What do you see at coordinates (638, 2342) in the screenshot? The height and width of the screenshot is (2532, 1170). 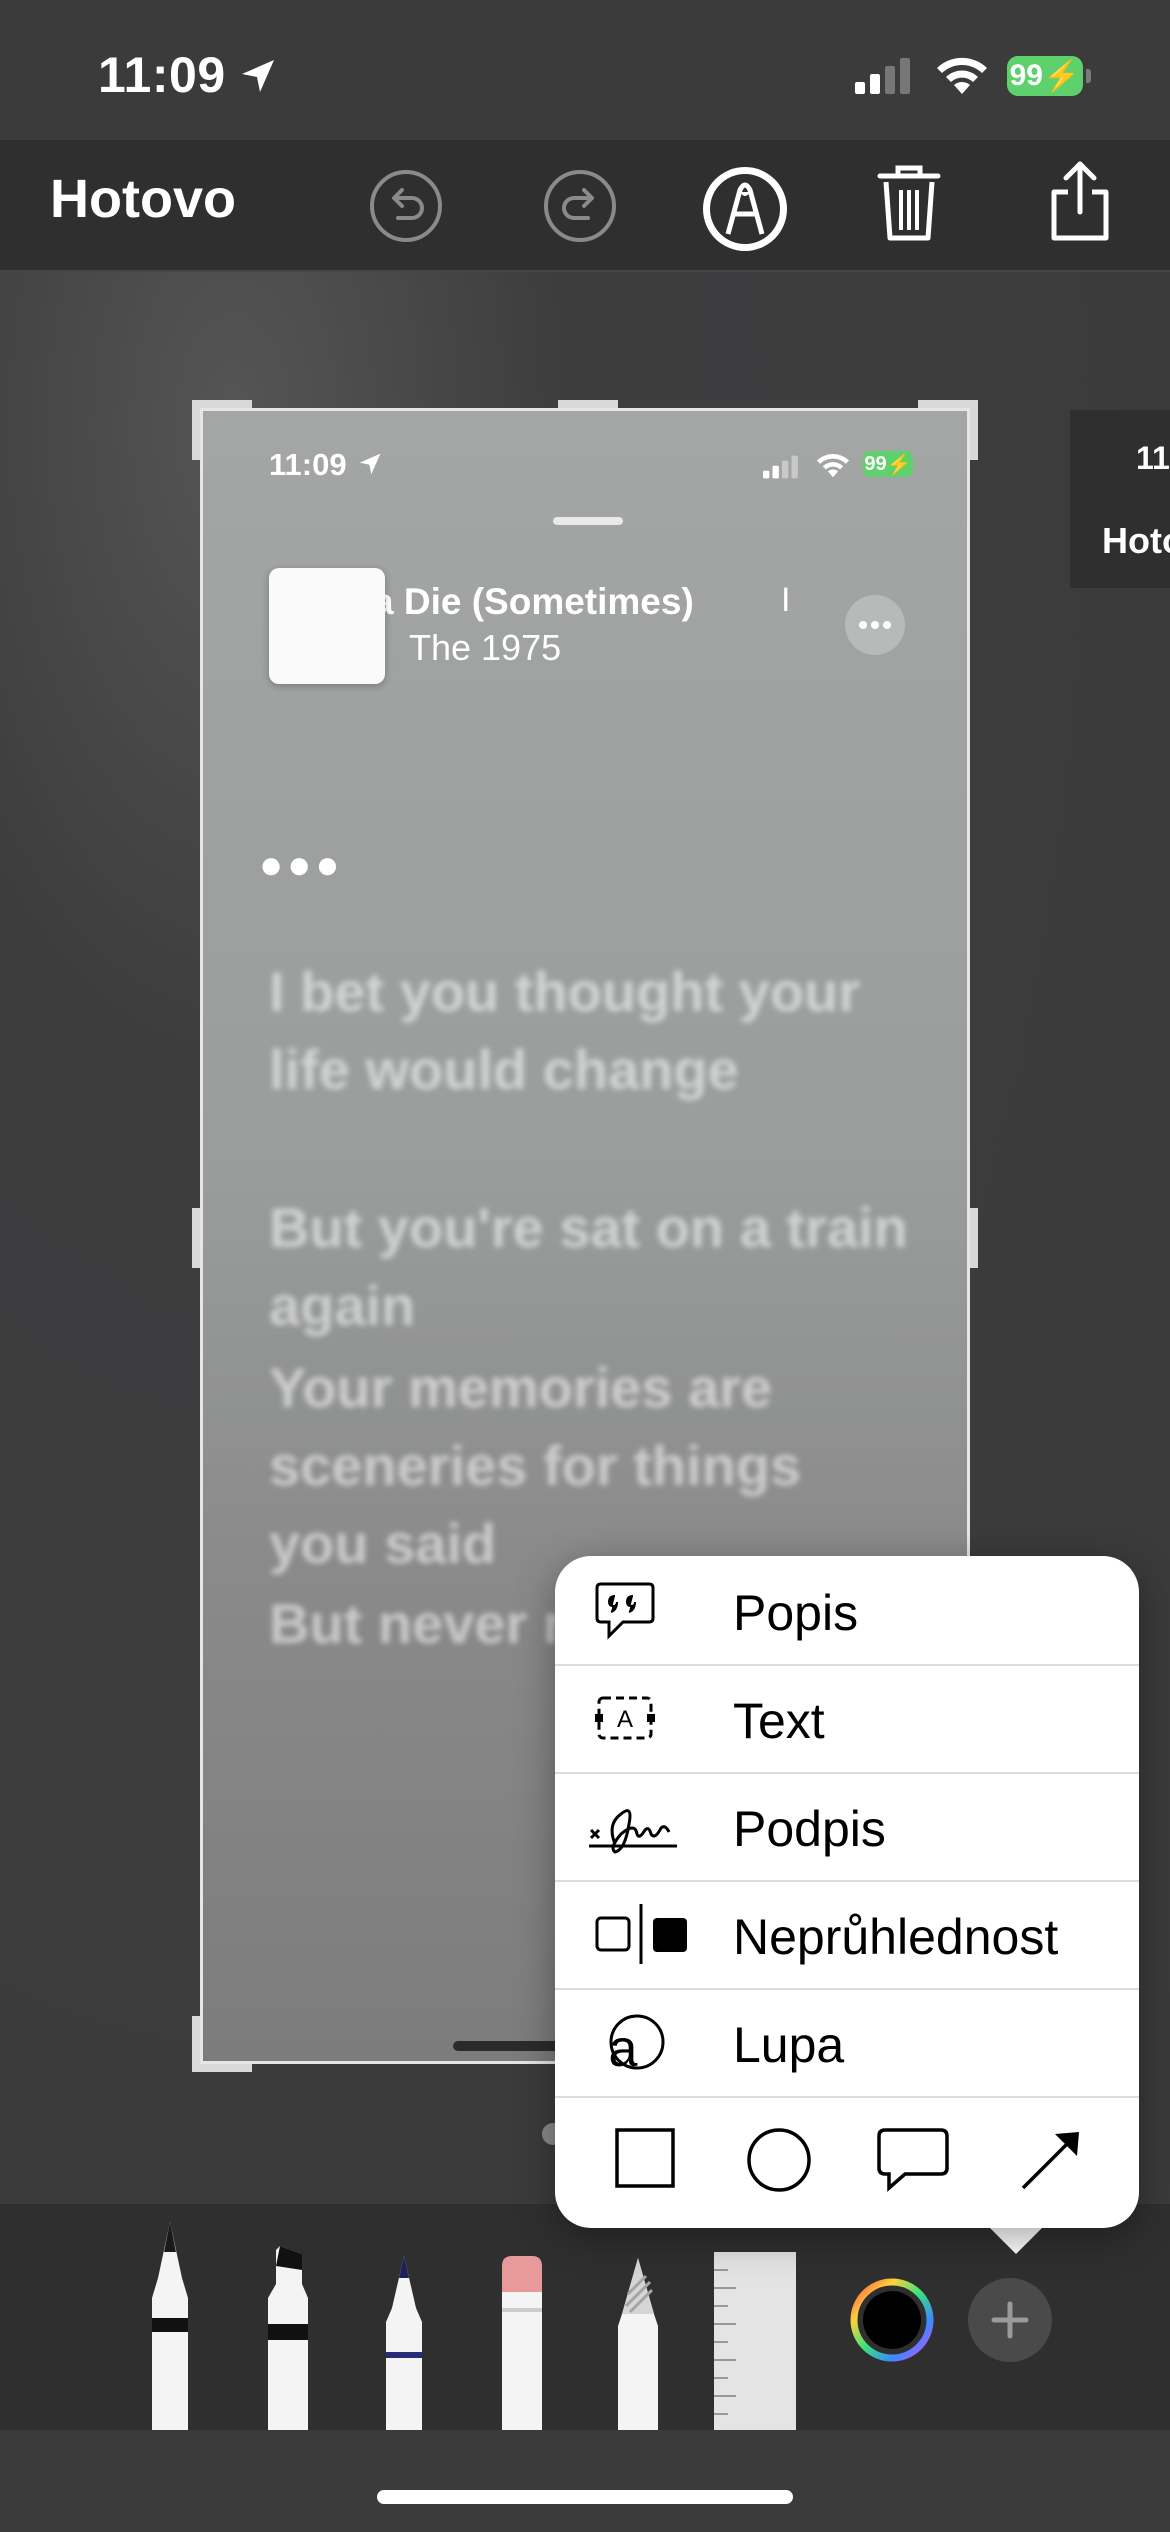 I see `lasso-tool-icon` at bounding box center [638, 2342].